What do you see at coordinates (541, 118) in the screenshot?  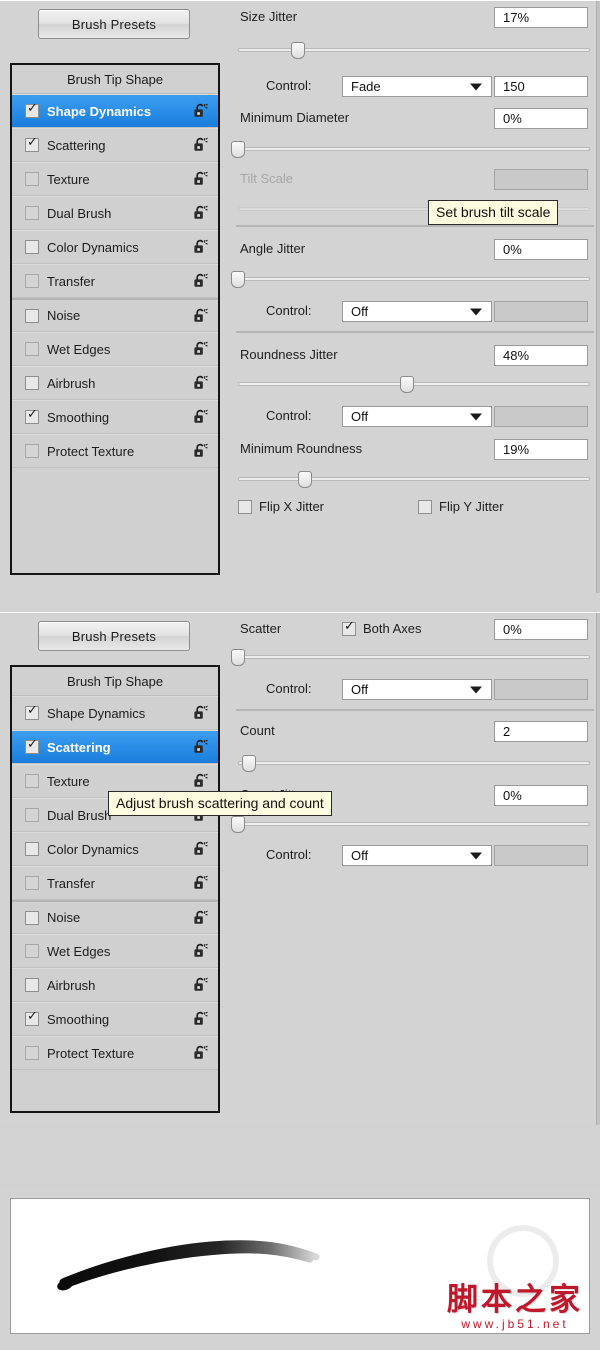 I see `minimum-diameter-value: 0%` at bounding box center [541, 118].